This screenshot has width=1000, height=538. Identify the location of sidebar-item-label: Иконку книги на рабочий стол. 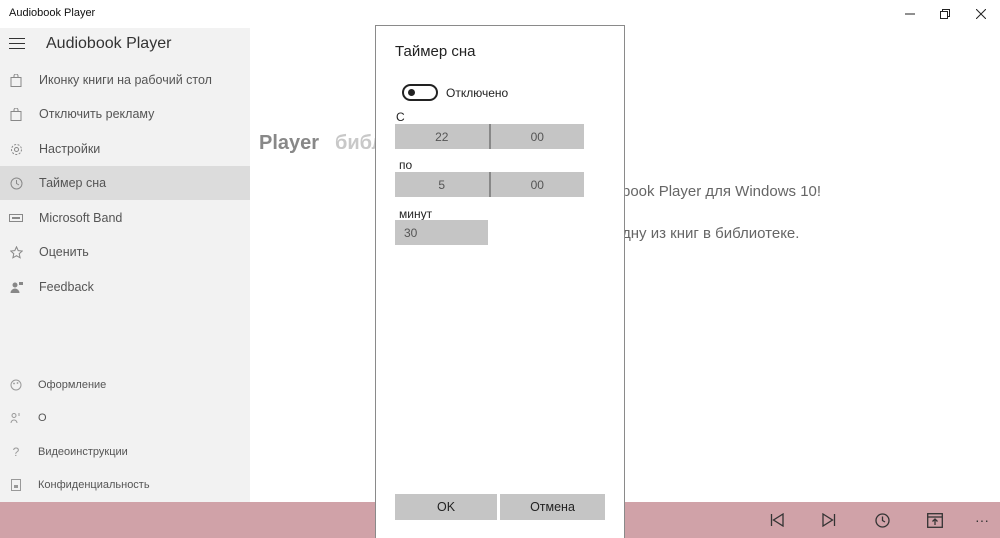
(125, 80).